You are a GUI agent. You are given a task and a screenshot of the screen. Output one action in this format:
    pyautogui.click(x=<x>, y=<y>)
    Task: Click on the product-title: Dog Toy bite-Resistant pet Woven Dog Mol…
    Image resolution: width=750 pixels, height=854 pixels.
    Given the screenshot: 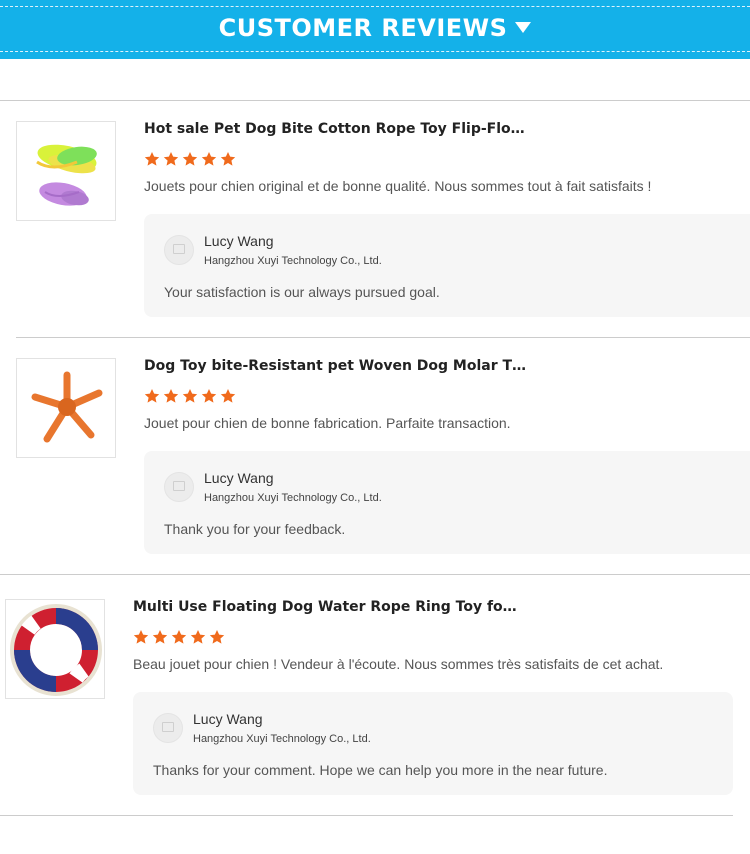 What is the action you would take?
    pyautogui.click(x=335, y=366)
    